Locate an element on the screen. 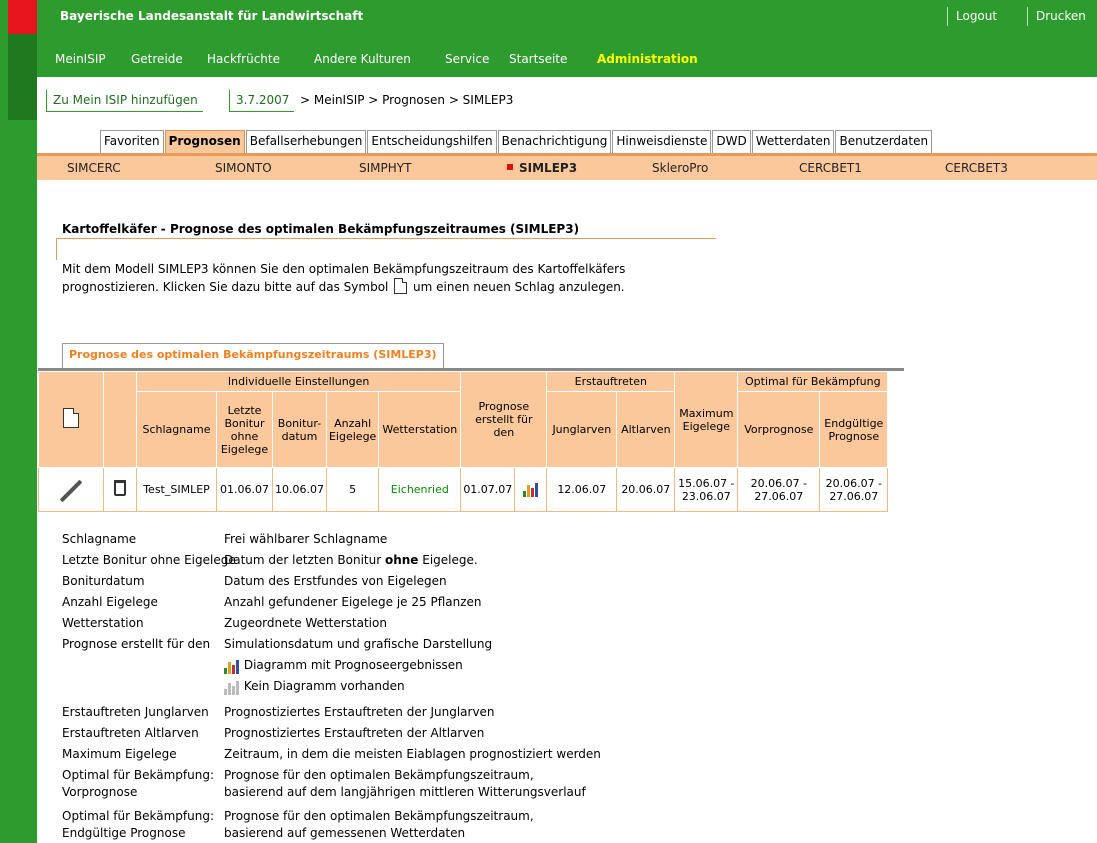 The width and height of the screenshot is (1097, 843). subnav-cercbet1: CERCBET1 is located at coordinates (830, 168).